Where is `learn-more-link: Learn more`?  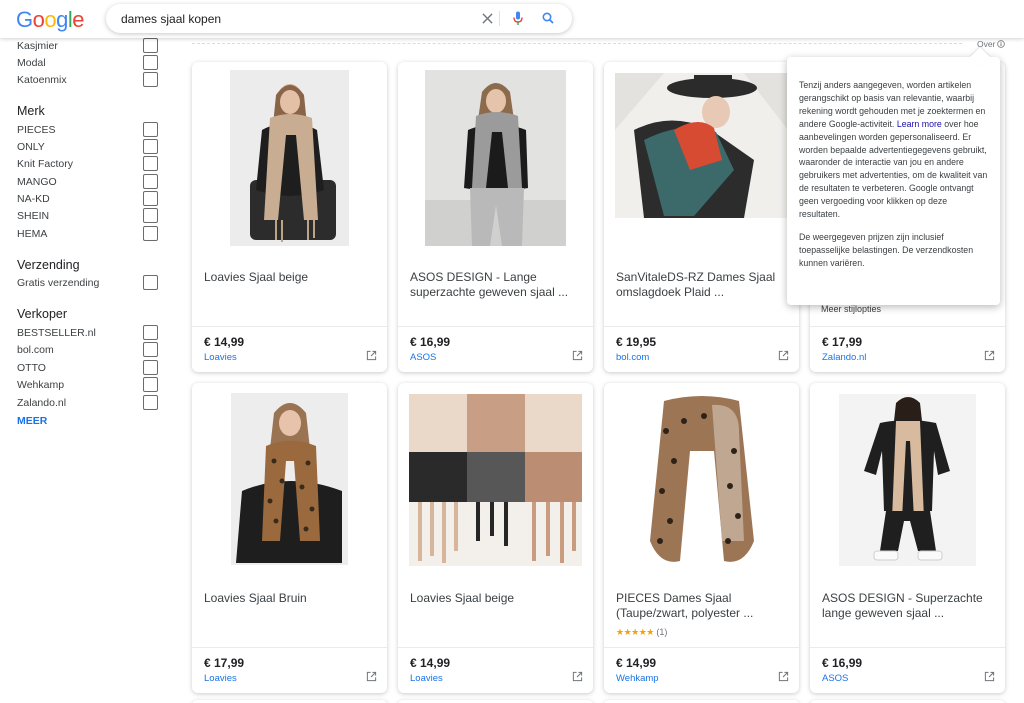
learn-more-link: Learn more is located at coordinates (919, 124).